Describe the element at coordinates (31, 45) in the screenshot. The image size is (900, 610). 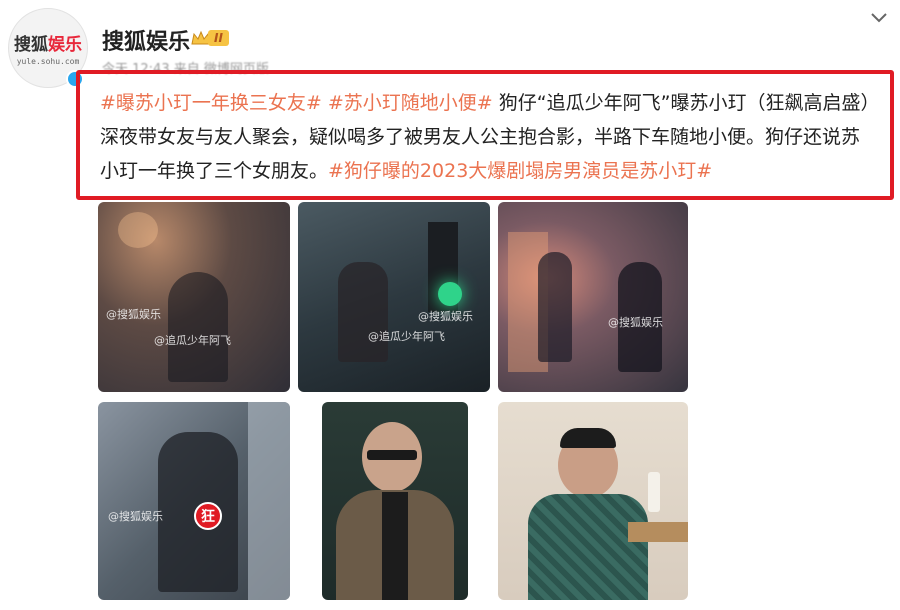
I see `avatar-logo-part-a: 搜狐` at that location.